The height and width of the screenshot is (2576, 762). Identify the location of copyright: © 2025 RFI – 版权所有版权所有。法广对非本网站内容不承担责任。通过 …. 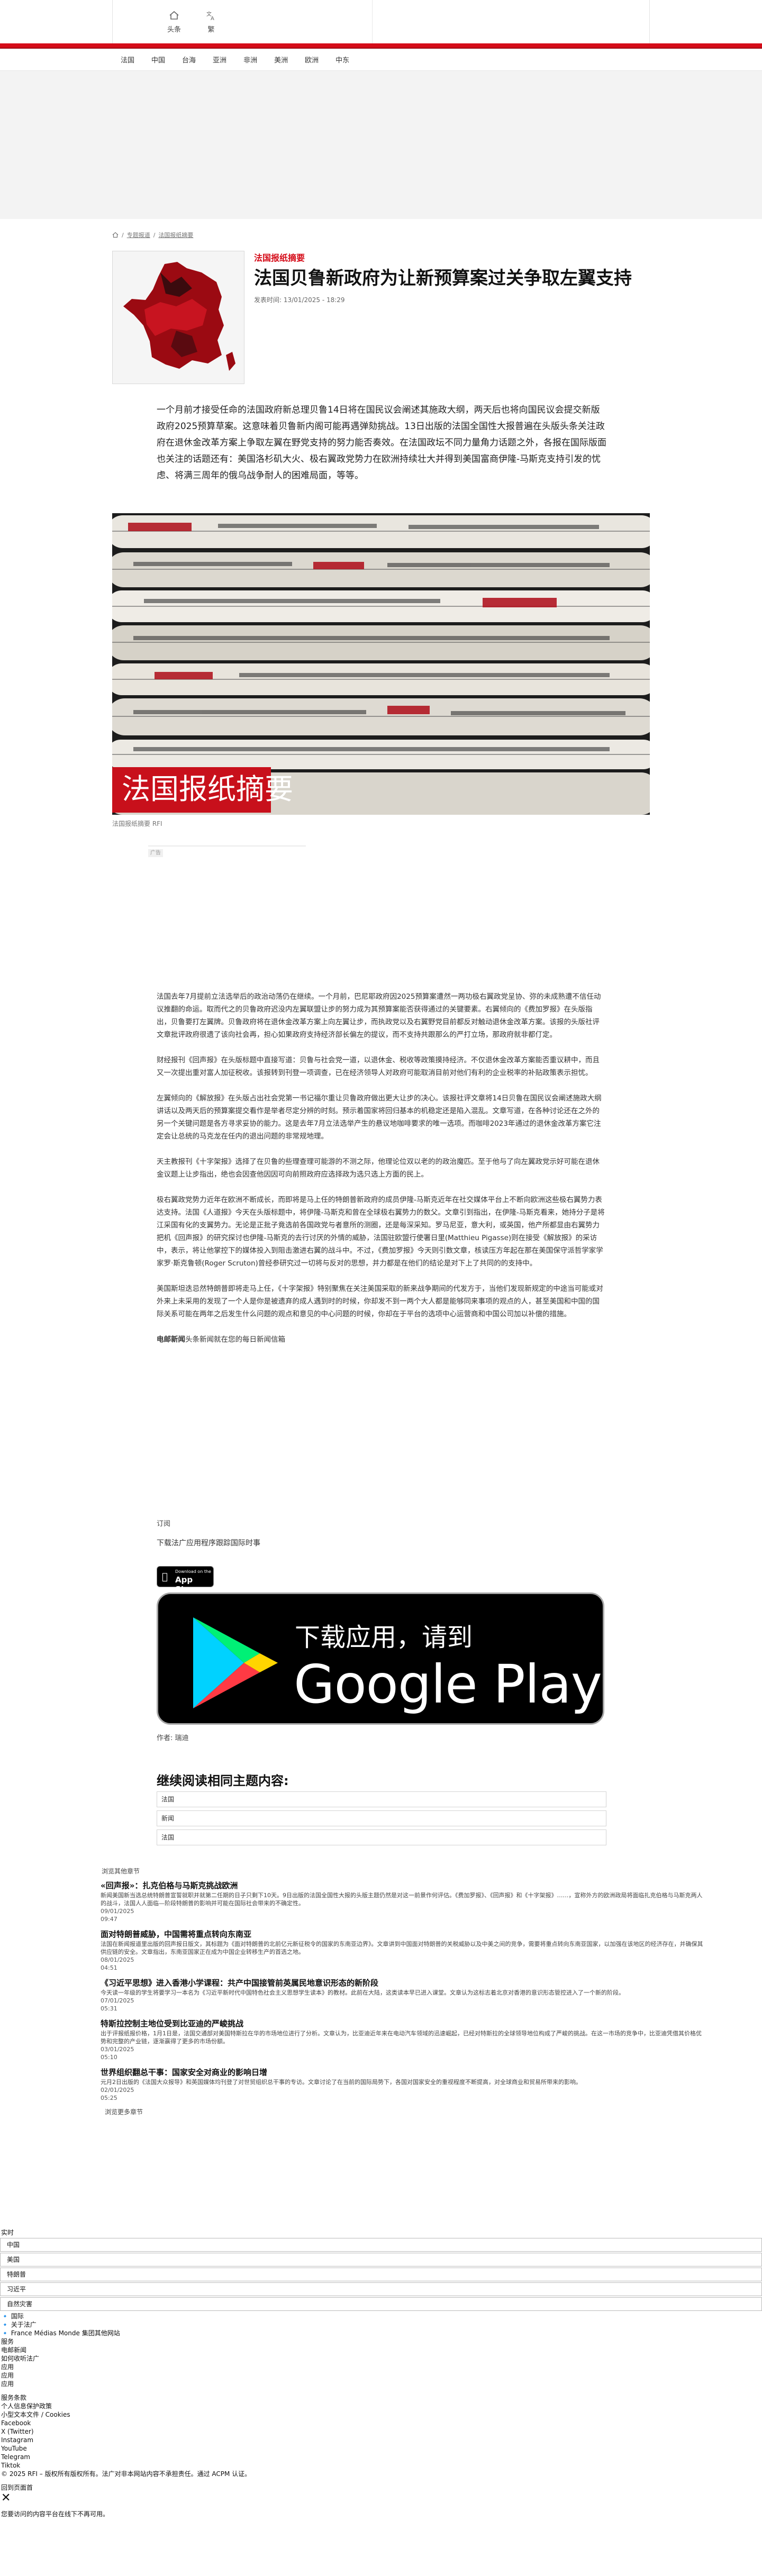
(126, 2474).